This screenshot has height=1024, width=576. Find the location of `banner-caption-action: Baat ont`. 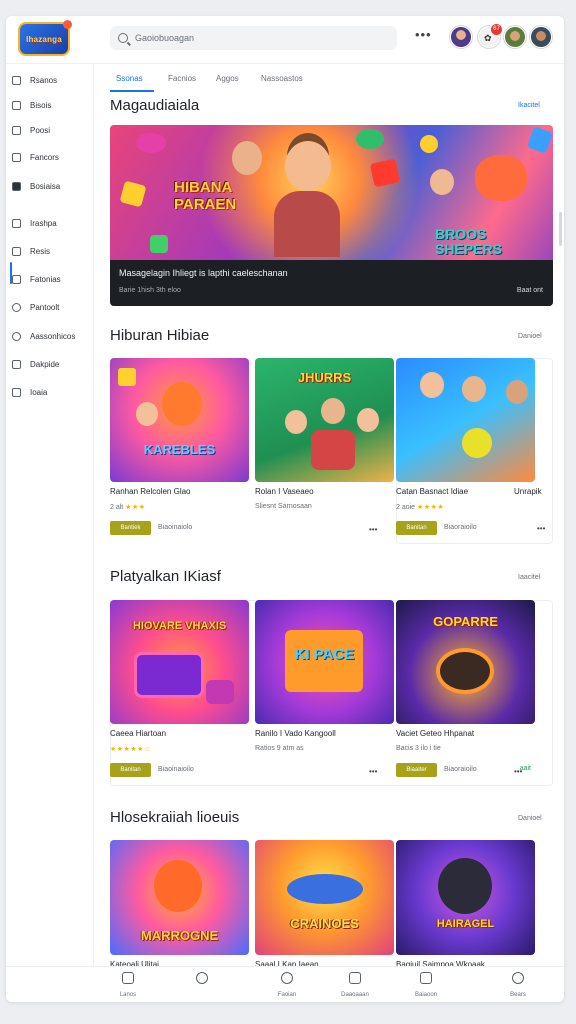

banner-caption-action: Baat ont is located at coordinates (530, 290).